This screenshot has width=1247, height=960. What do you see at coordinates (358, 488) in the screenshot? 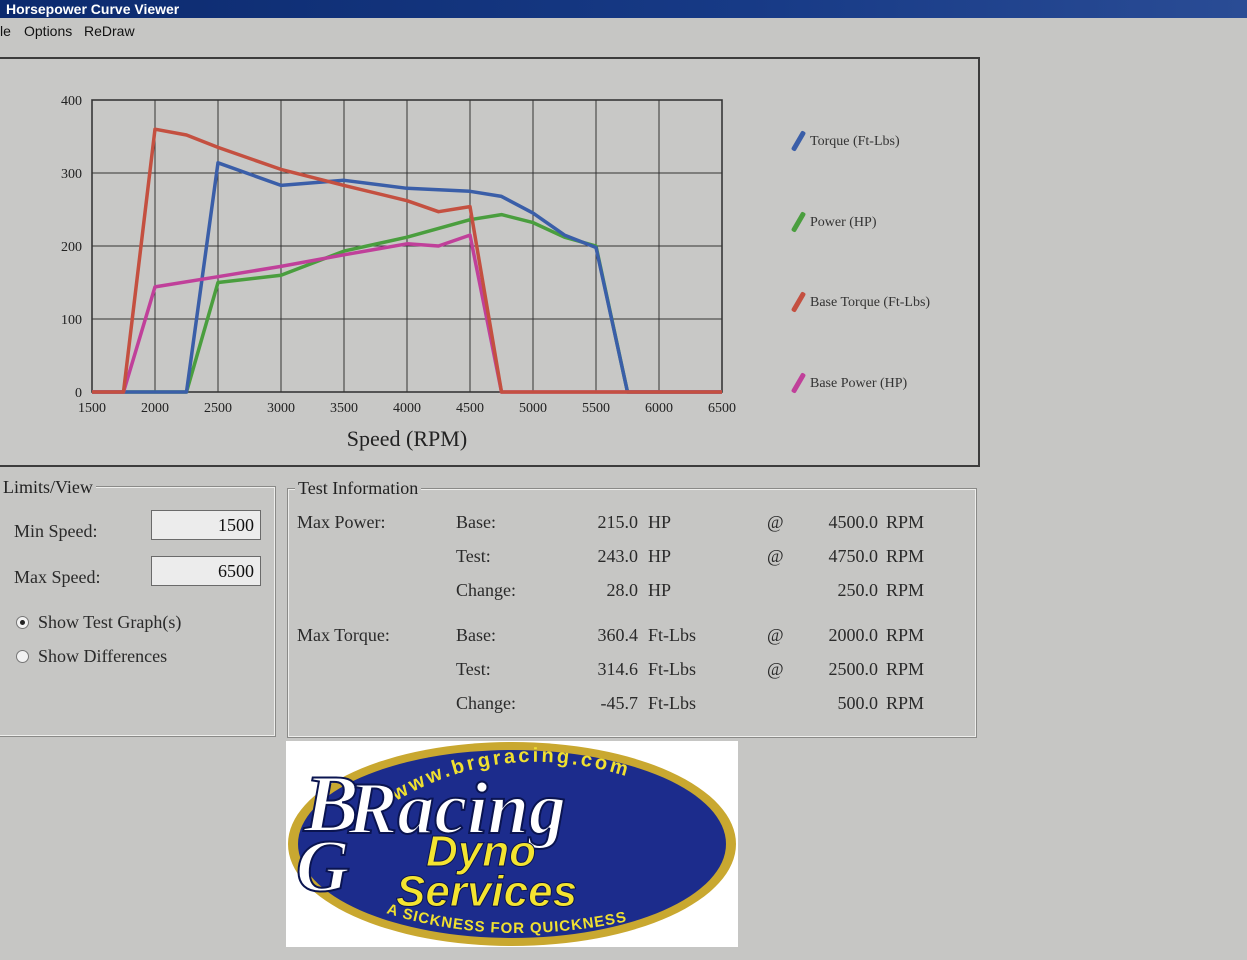
I see `test-info-title: Test Information` at bounding box center [358, 488].